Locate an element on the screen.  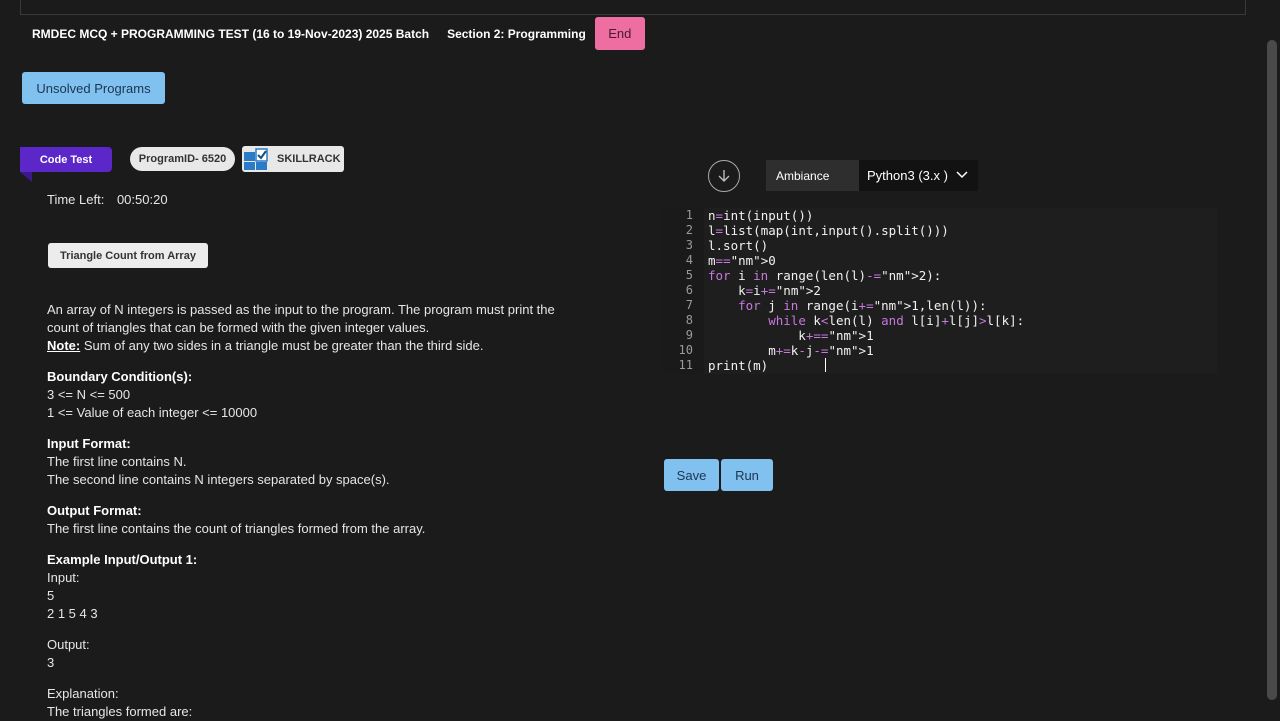
language-select: Python3 (3.x ) is located at coordinates (918, 175).